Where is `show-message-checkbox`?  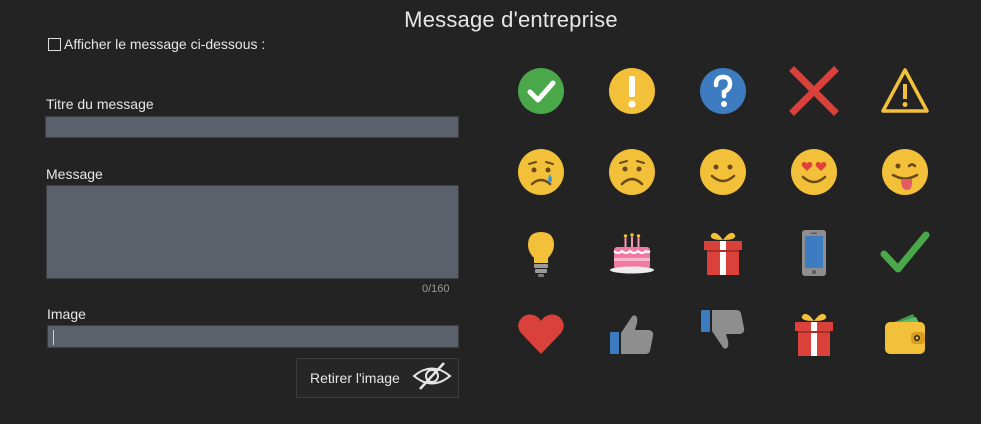
show-message-checkbox is located at coordinates (54, 44).